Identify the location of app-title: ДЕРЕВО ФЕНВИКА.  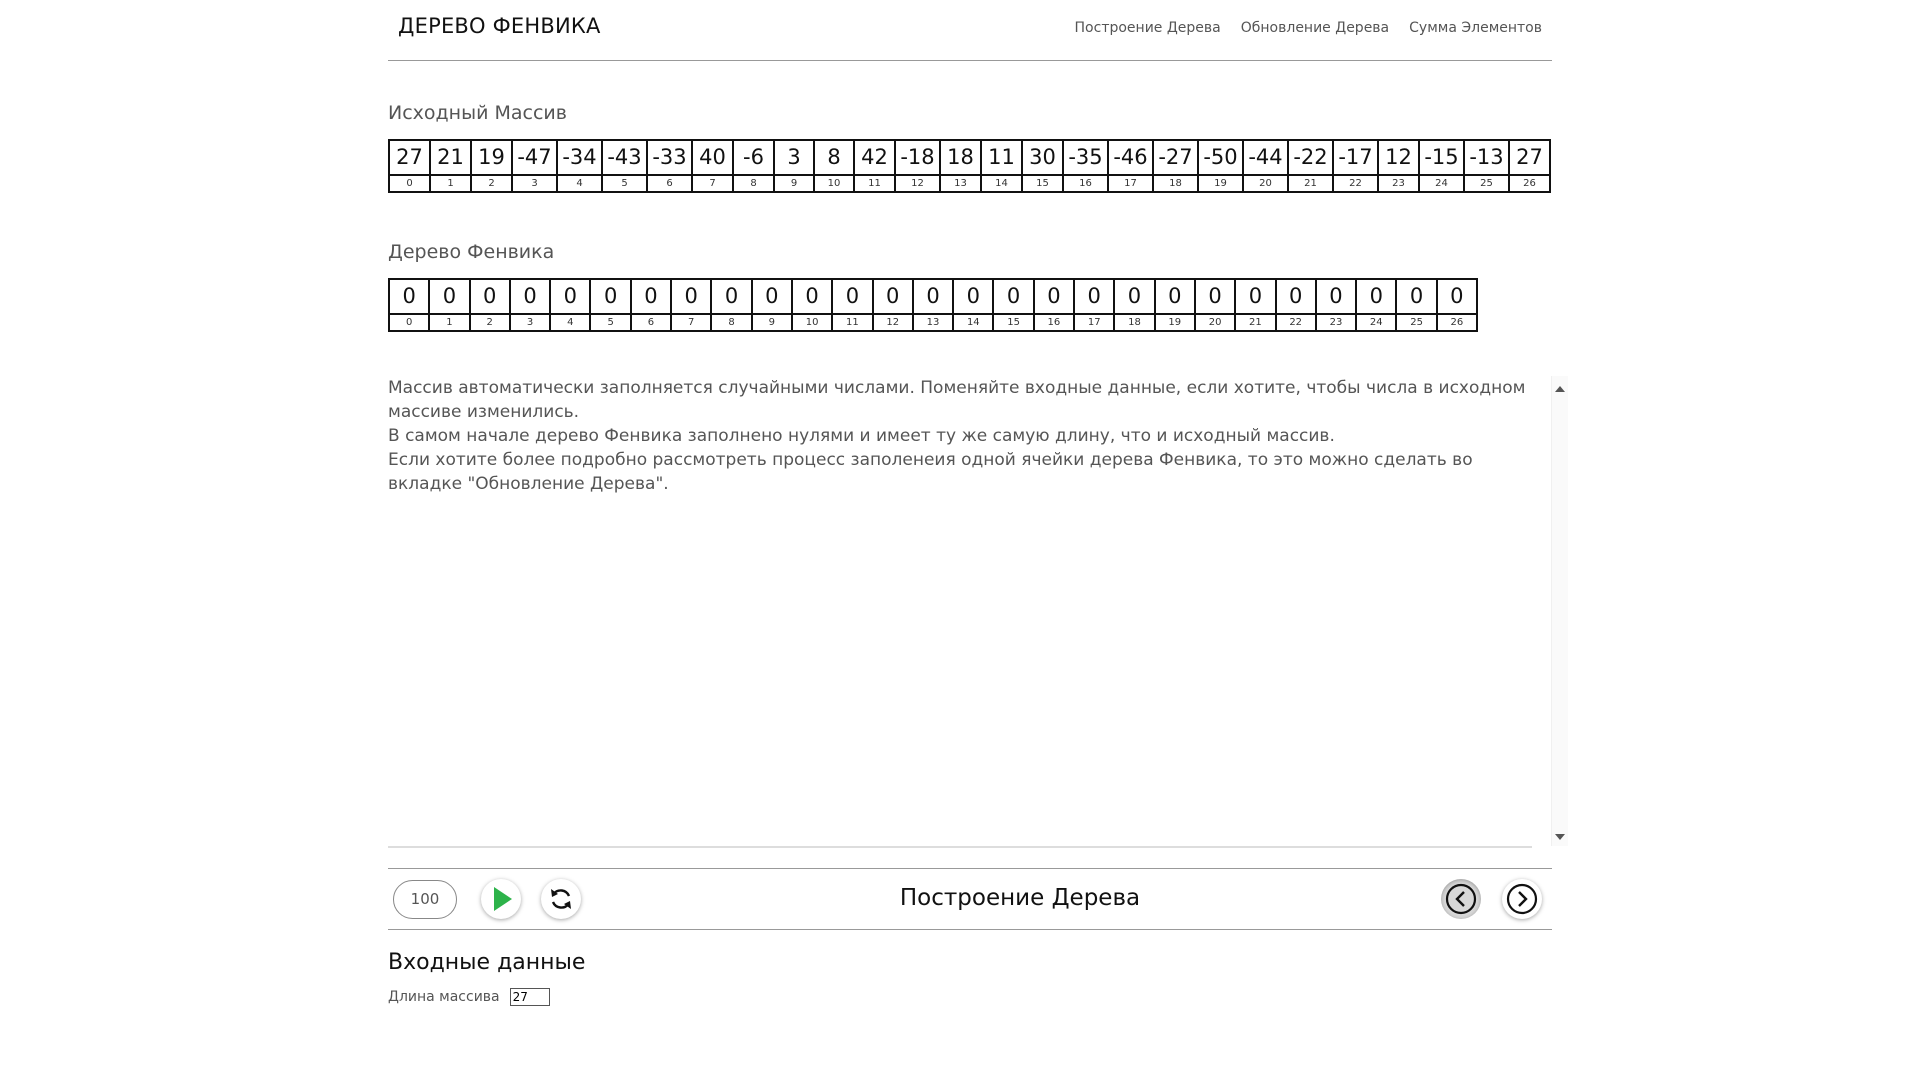
(499, 26).